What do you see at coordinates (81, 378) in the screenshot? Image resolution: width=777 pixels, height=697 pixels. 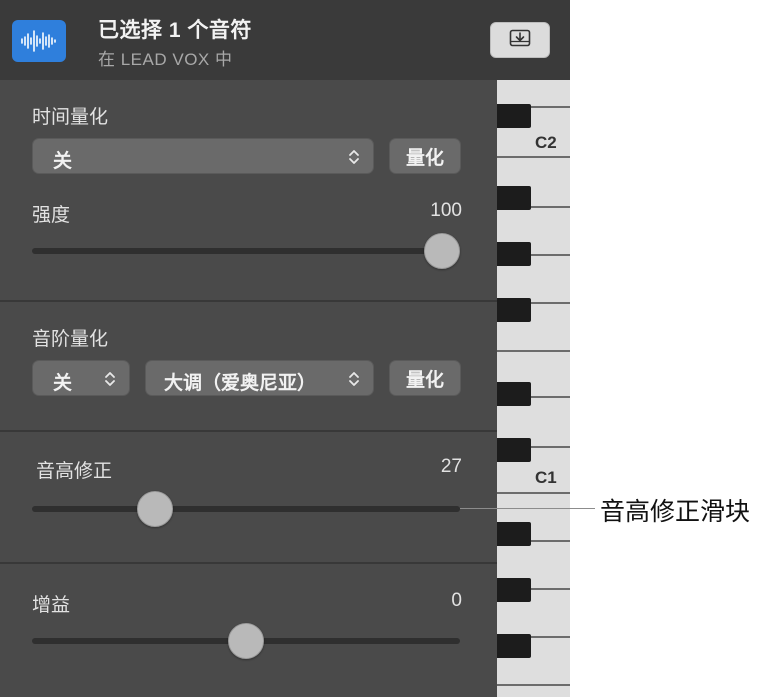 I see `scale-quantize-key-popup: 关` at bounding box center [81, 378].